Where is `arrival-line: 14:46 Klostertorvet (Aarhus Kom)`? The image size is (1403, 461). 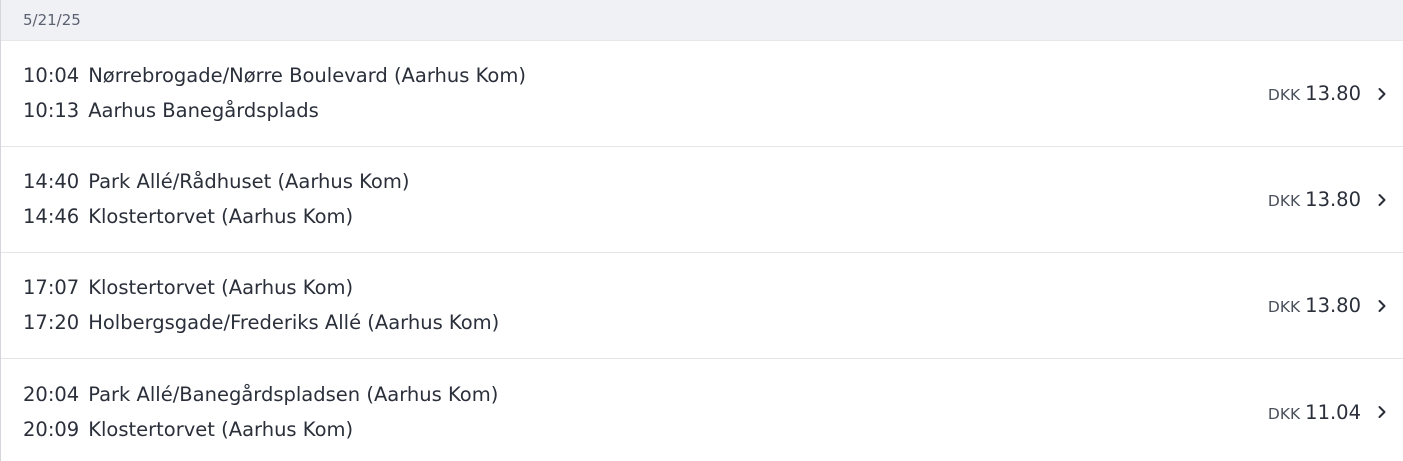
arrival-line: 14:46 Klostertorvet (Aarhus Kom) is located at coordinates (216, 217).